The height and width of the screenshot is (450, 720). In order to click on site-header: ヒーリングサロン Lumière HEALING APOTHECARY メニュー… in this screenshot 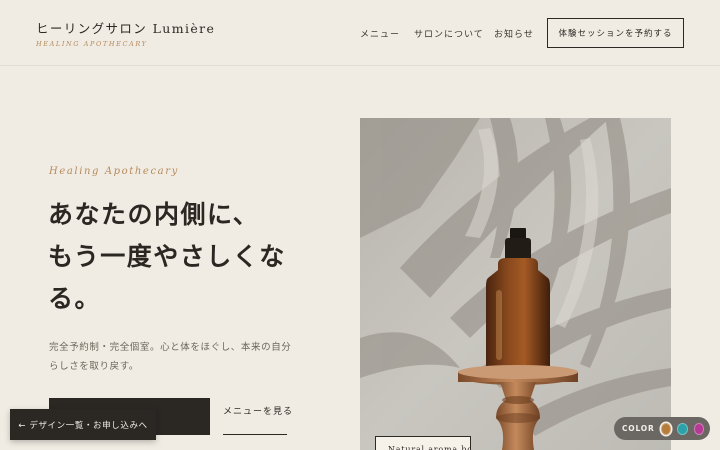, I will do `click(360, 33)`.